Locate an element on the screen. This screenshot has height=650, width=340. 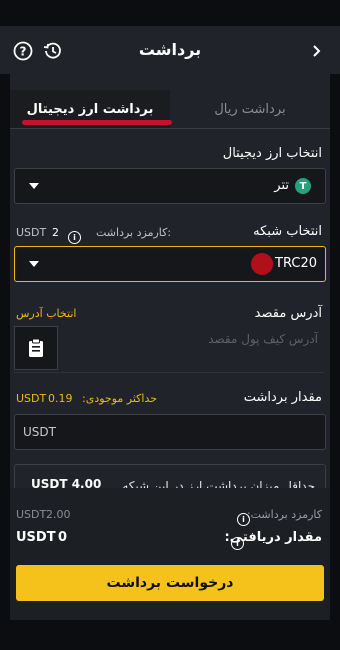
address-label: آدرس مقصد is located at coordinates (288, 313).